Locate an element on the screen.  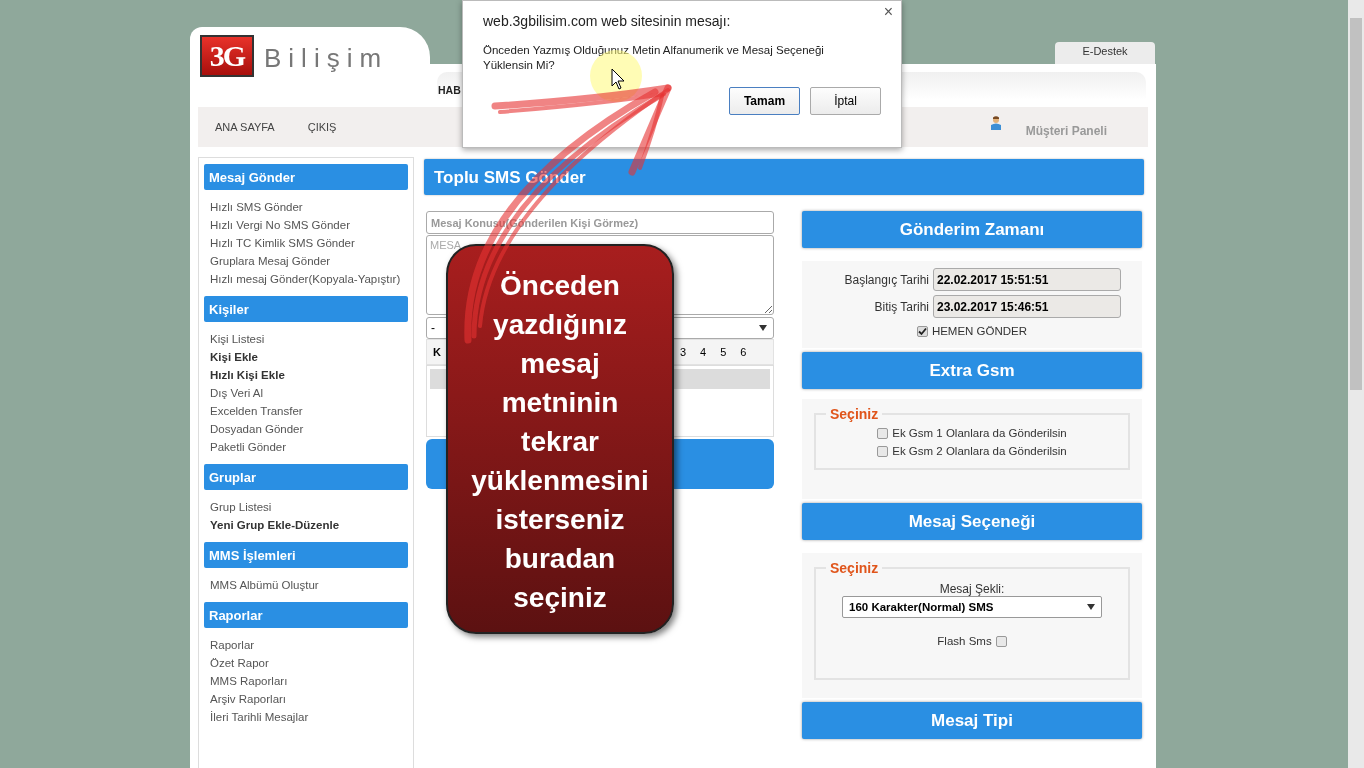
sidebar-item: Hızlı Vergi No SMS Gönder is located at coordinates (306, 225).